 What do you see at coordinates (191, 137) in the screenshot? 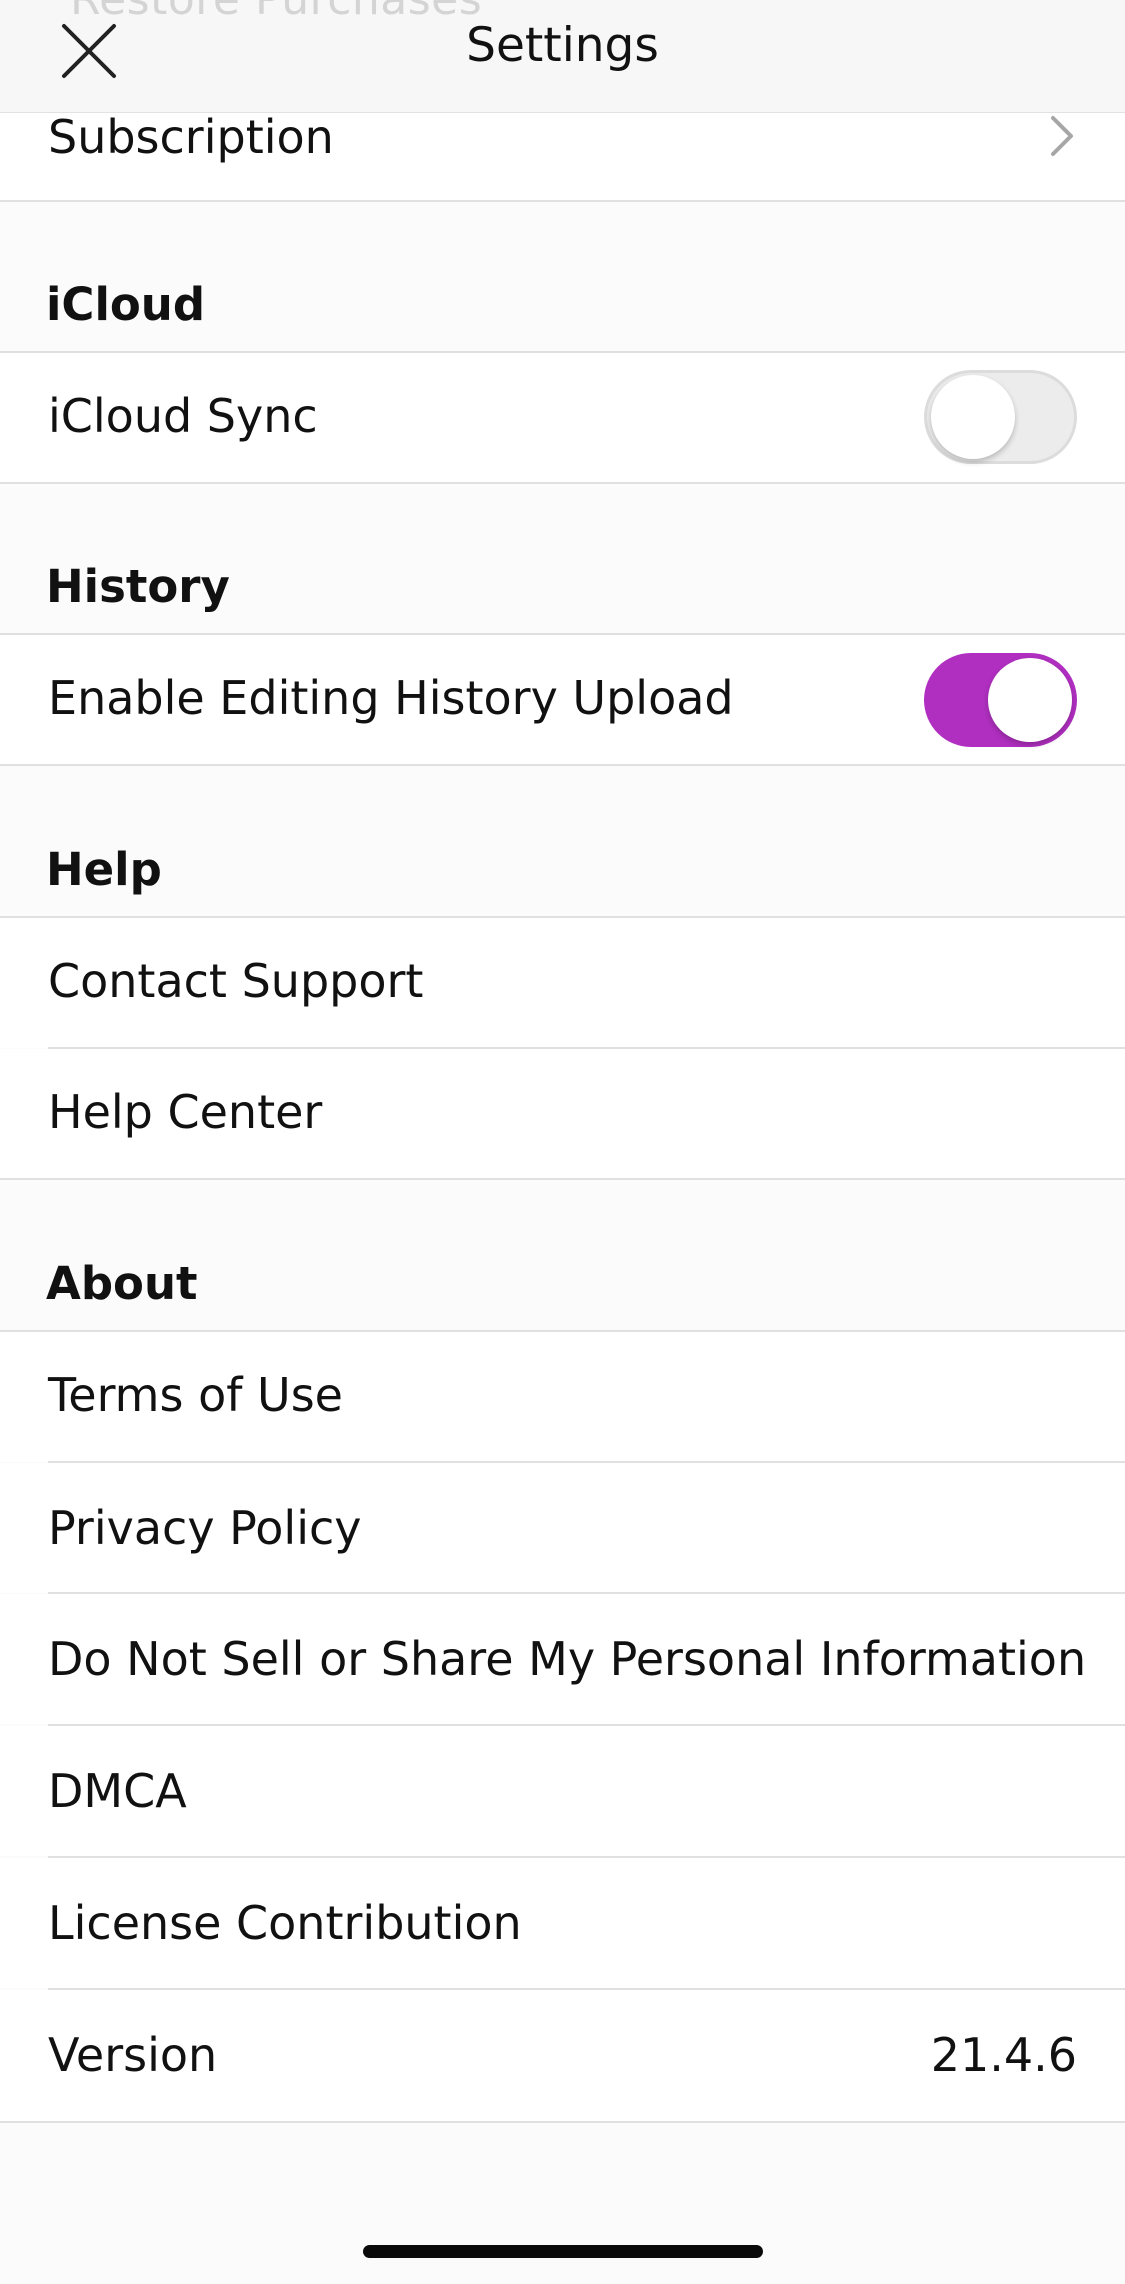
I see `subscription-label: Subscription` at bounding box center [191, 137].